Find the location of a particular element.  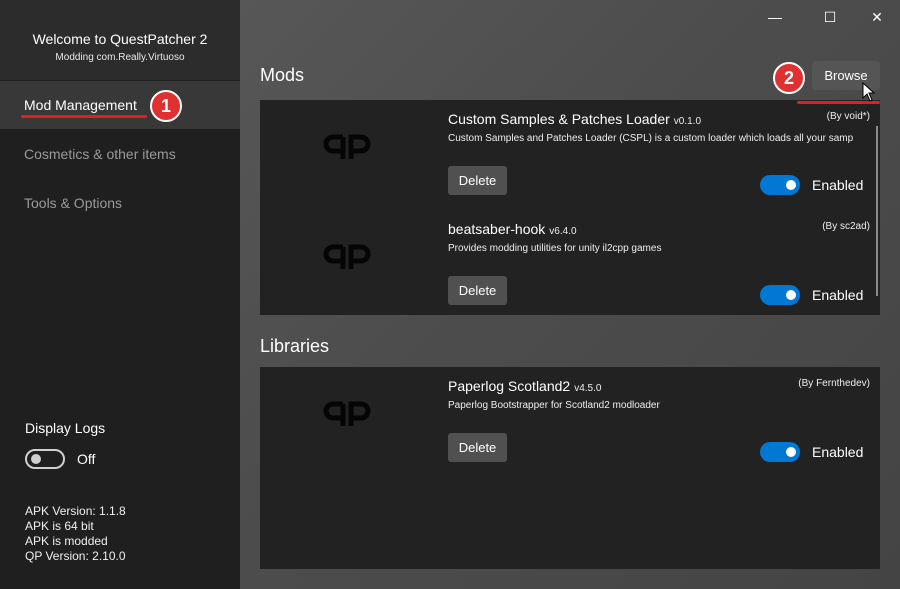

maximize-button: ☐ is located at coordinates (830, 17).